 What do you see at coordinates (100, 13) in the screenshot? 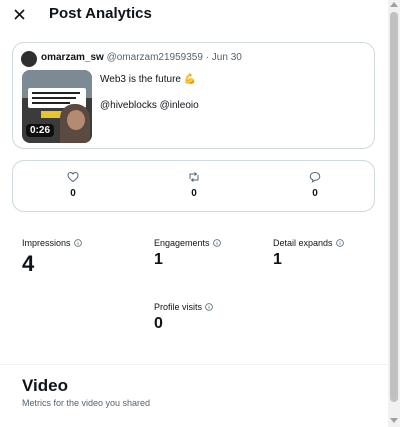
I see `page-title: Post Analytics` at bounding box center [100, 13].